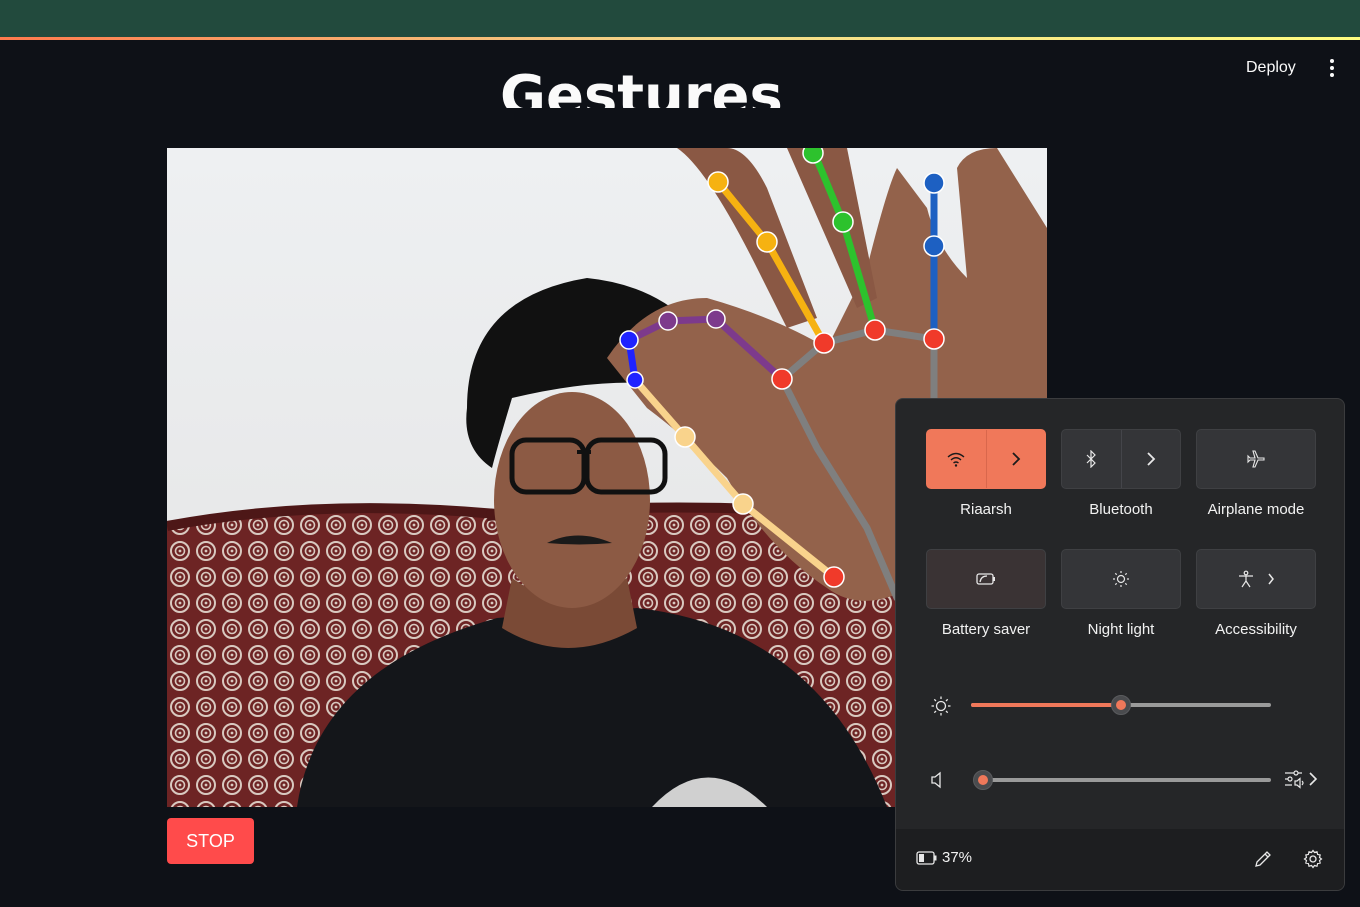 Image resolution: width=1360 pixels, height=907 pixels. Describe the element at coordinates (210, 841) in the screenshot. I see `stop-button: STOP` at that location.